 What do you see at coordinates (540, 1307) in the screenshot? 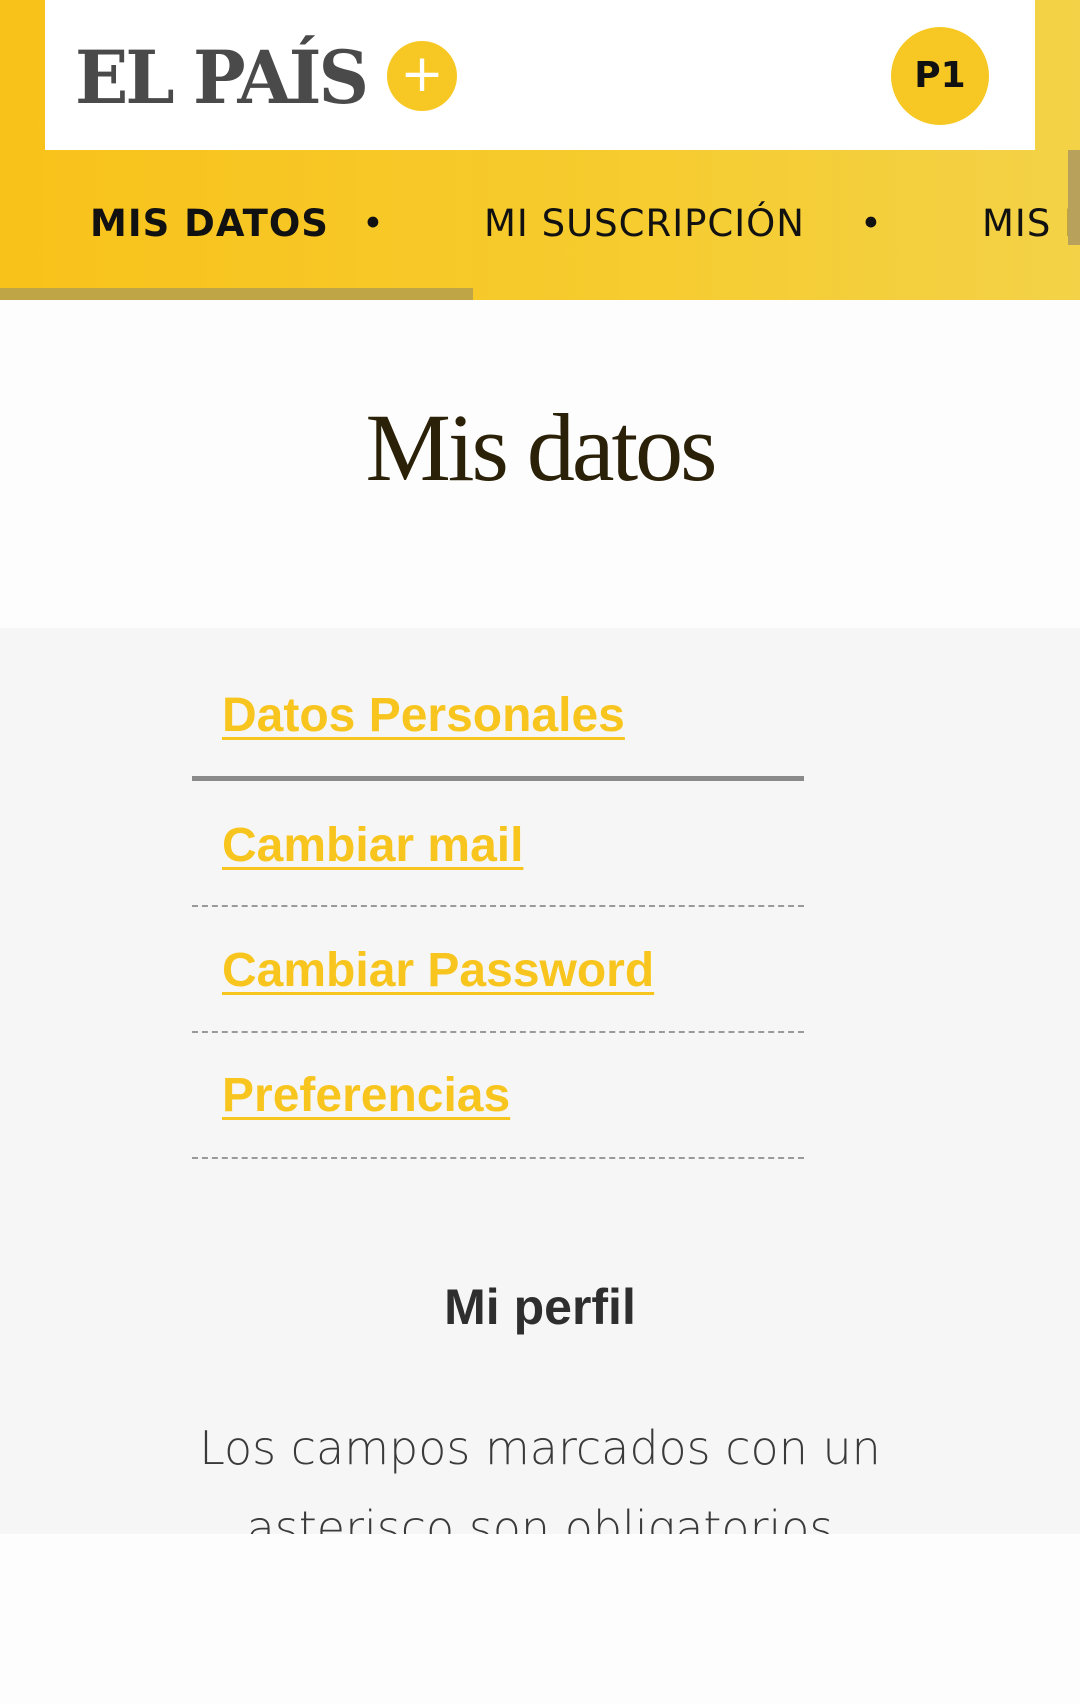
I see `profile-section-title: Mi perfil` at bounding box center [540, 1307].